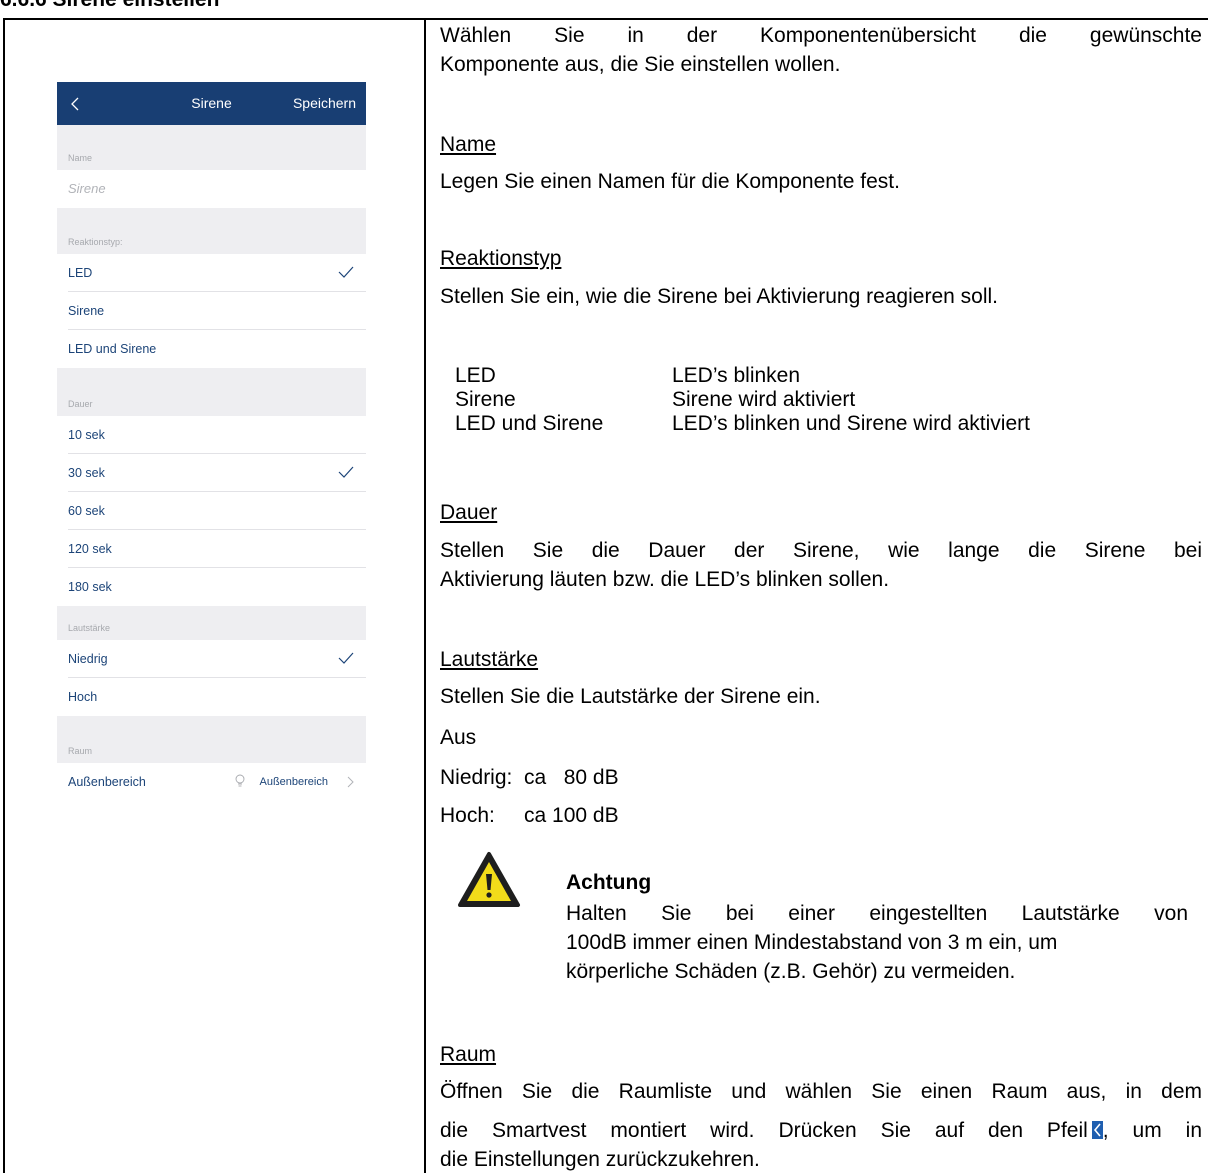 This screenshot has width=1208, height=1173. Describe the element at coordinates (211, 147) in the screenshot. I see `section-header-name: Name` at that location.